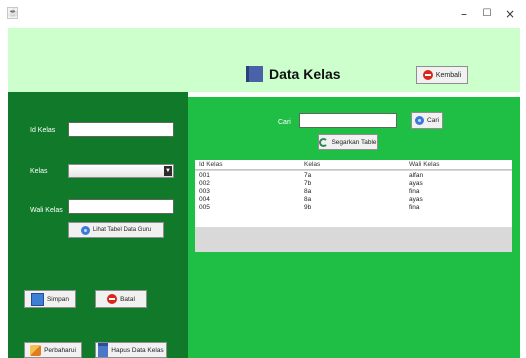 Image resolution: width=526 pixels, height=358 pixels. I want to click on cancel-button: Batal, so click(121, 299).